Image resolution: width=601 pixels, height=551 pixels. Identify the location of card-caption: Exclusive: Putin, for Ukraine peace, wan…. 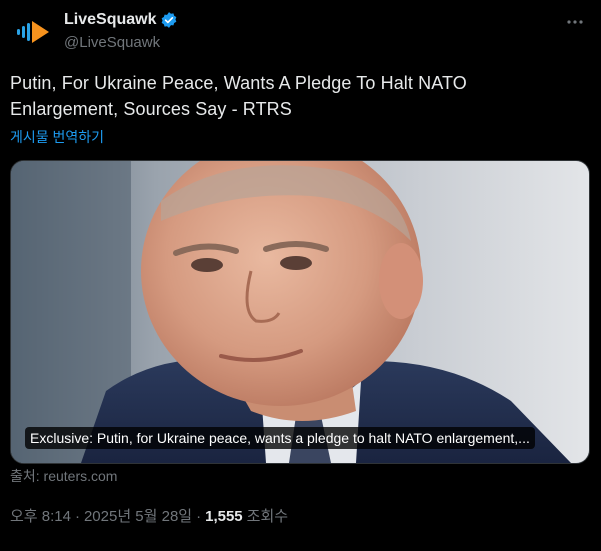
(280, 438).